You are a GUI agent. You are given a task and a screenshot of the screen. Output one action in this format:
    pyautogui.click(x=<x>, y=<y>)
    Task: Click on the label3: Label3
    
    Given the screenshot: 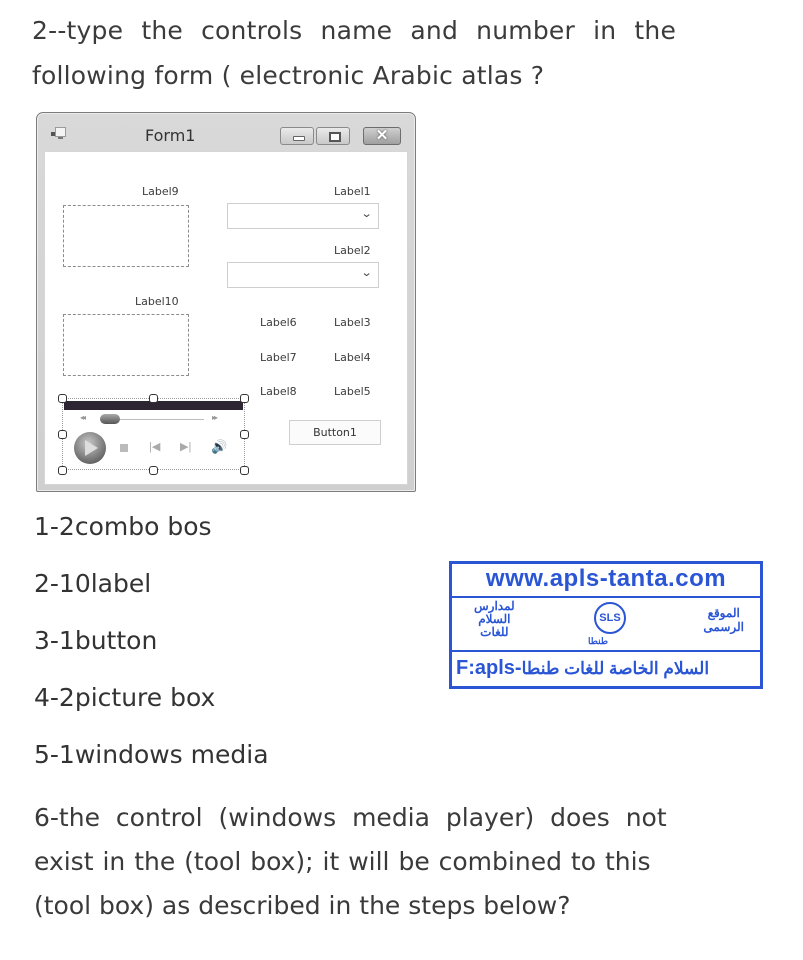 What is the action you would take?
    pyautogui.click(x=352, y=322)
    